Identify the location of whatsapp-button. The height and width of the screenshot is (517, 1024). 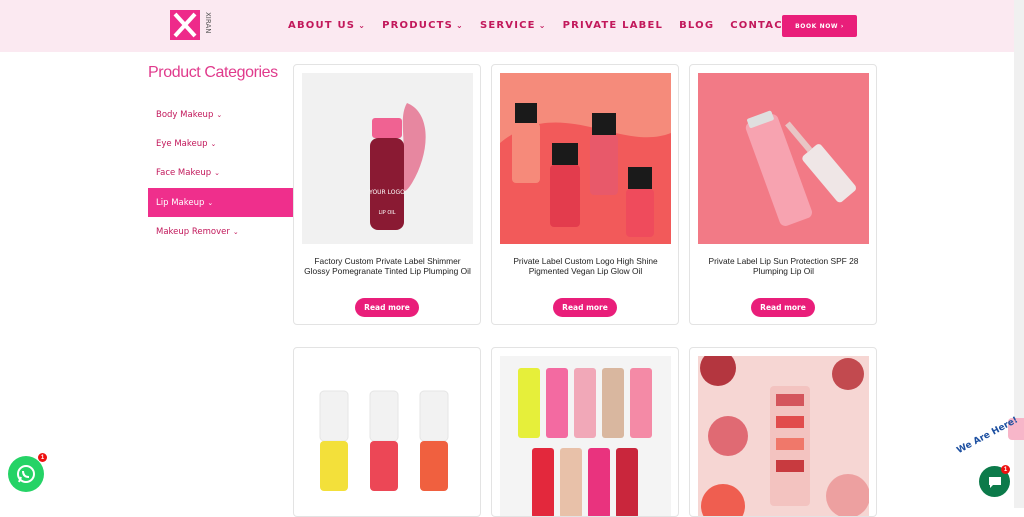
(26, 474).